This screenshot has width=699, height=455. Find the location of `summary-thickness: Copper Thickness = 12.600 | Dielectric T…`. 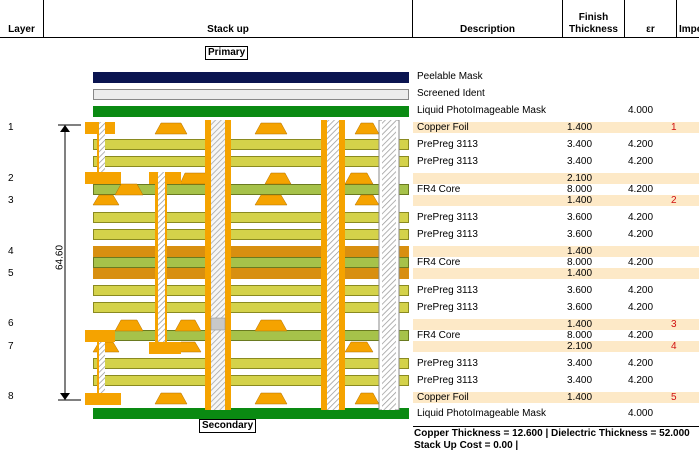

summary-thickness: Copper Thickness = 12.600 | Dielectric T… is located at coordinates (552, 433).